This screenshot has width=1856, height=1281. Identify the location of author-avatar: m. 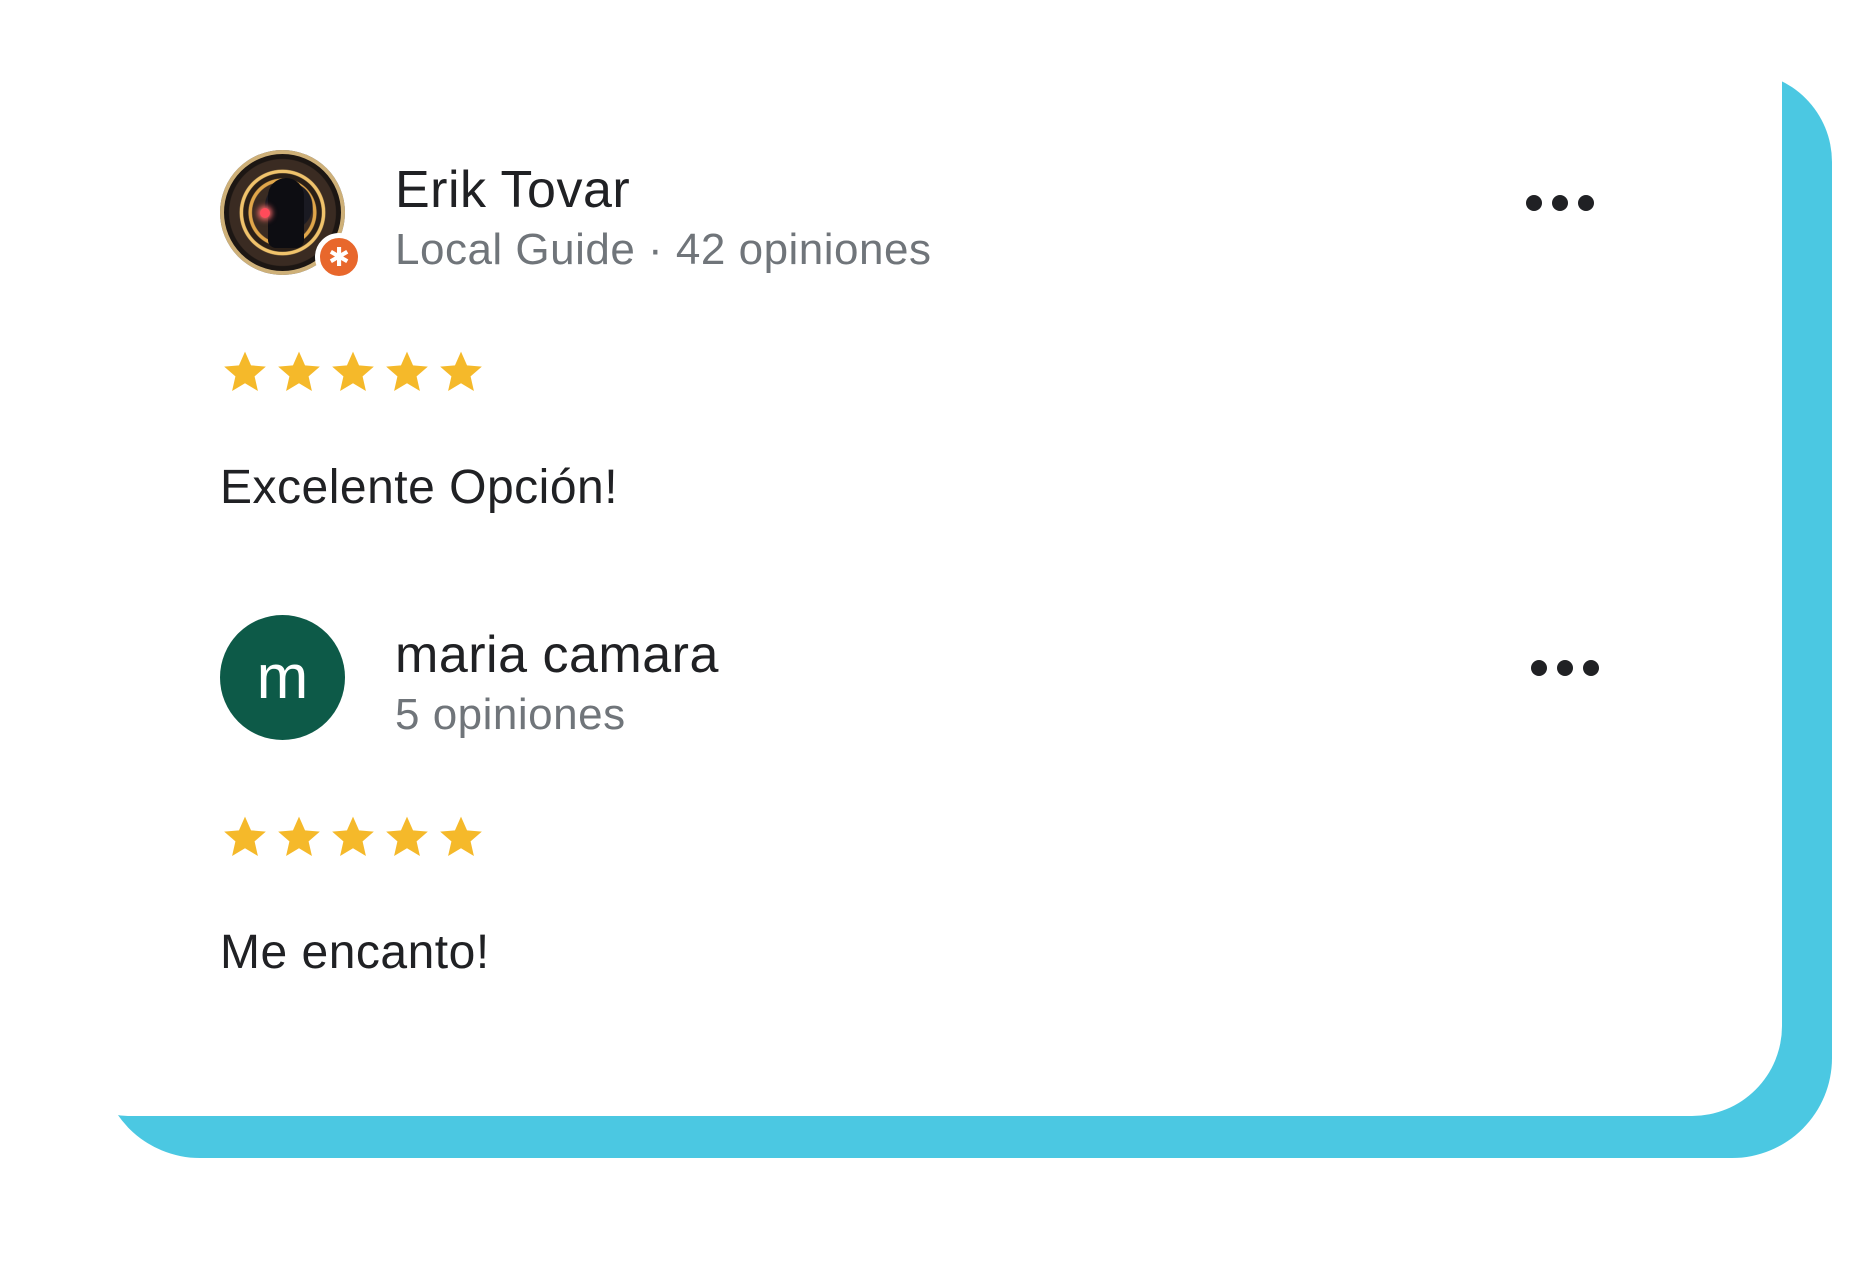
(282, 677).